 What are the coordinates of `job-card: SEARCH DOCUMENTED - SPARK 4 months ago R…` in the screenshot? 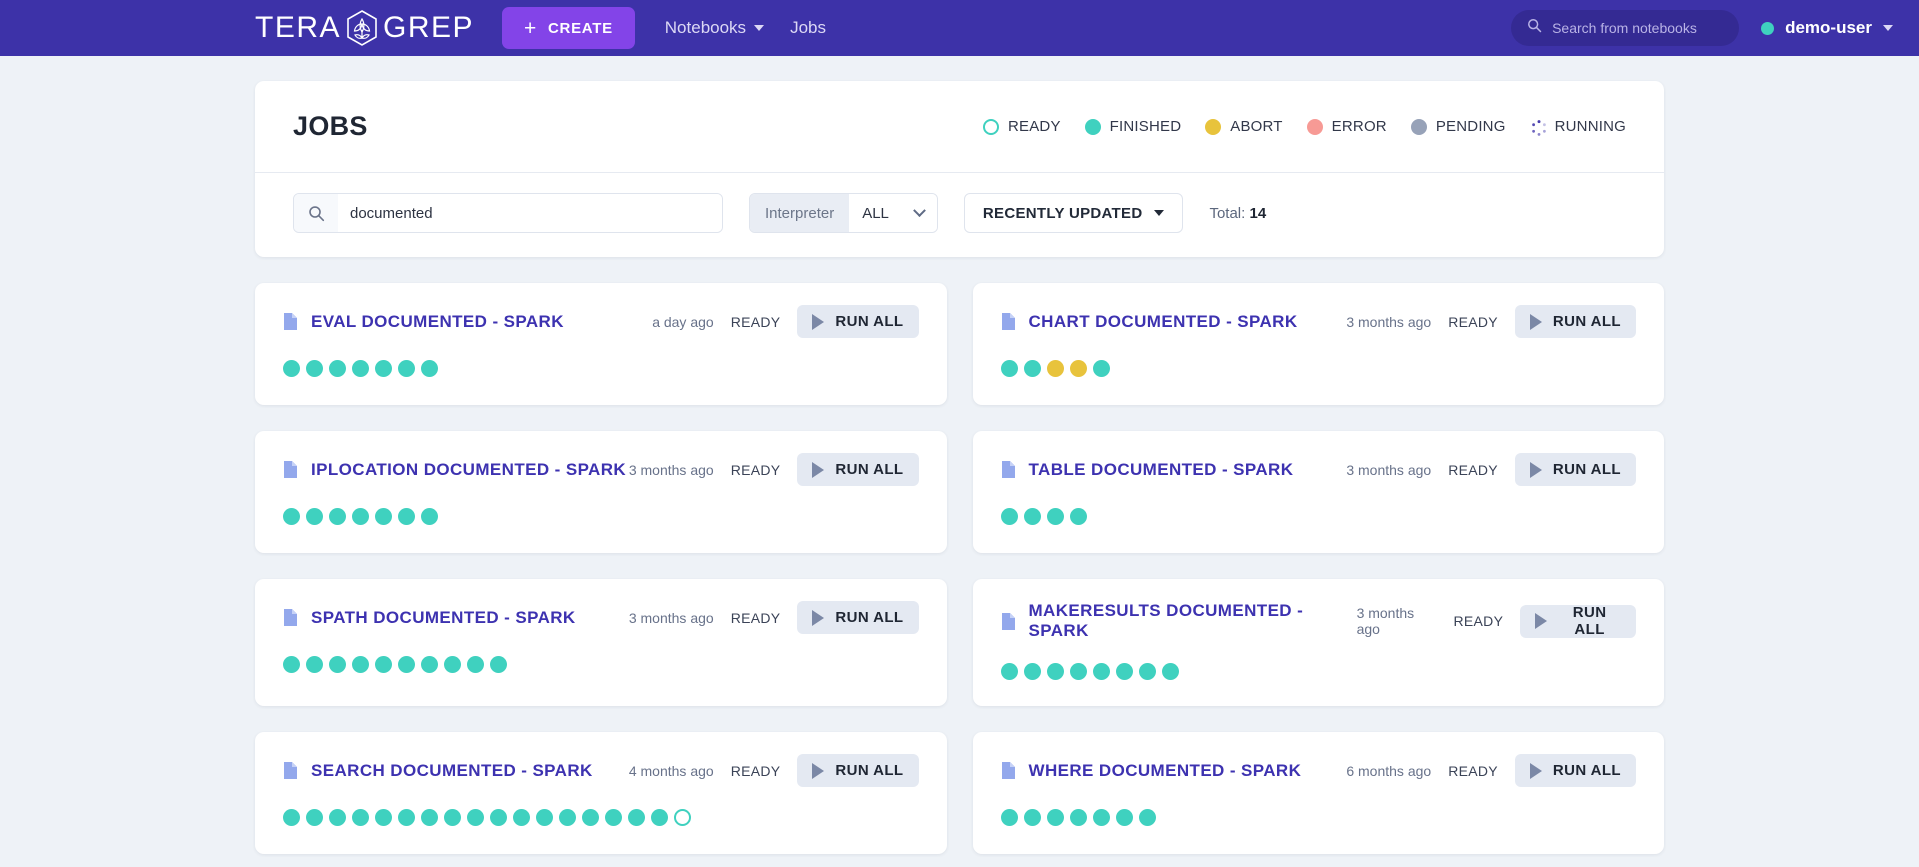 It's located at (601, 793).